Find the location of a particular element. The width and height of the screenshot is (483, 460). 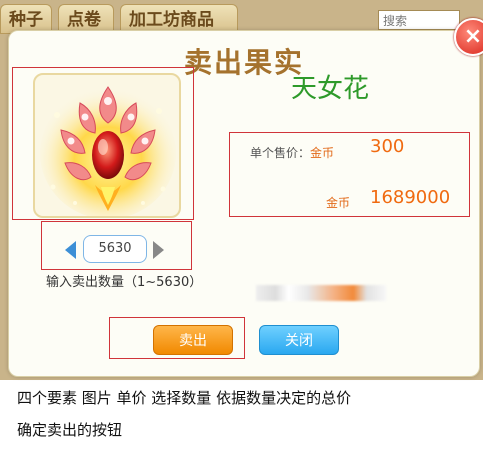

search-input: 搜索 is located at coordinates (419, 20).